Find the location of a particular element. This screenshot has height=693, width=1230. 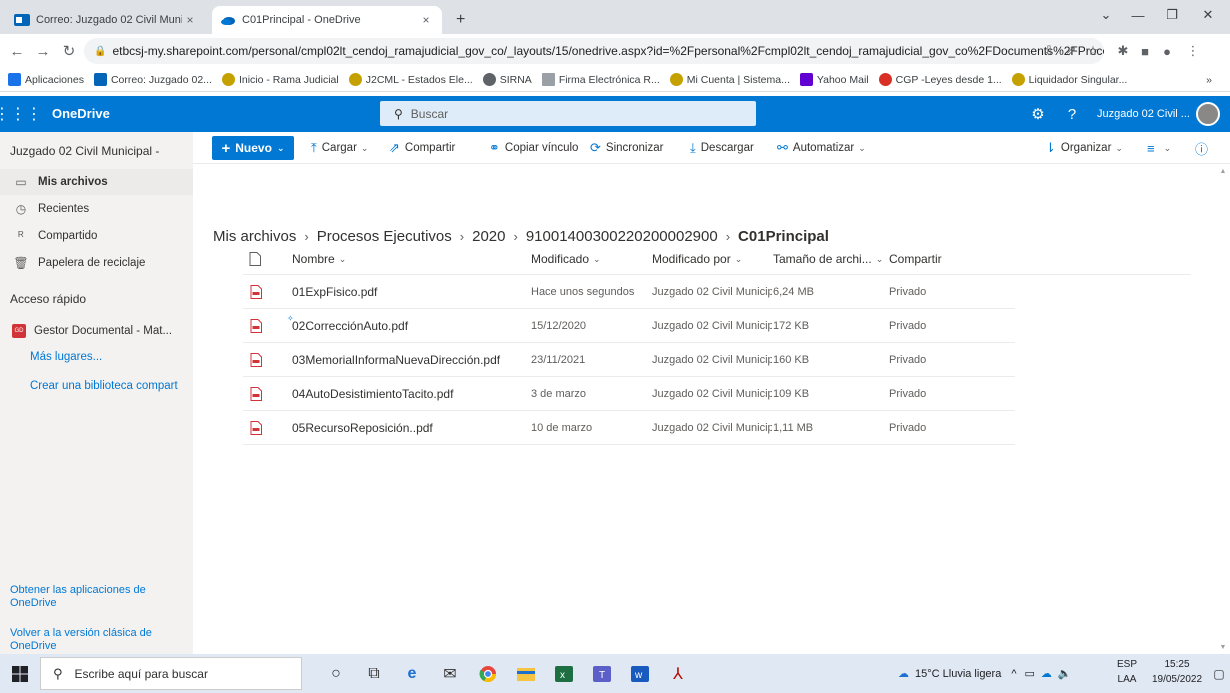

nav-item-shared: ᴿ Compartido is located at coordinates (96, 236).